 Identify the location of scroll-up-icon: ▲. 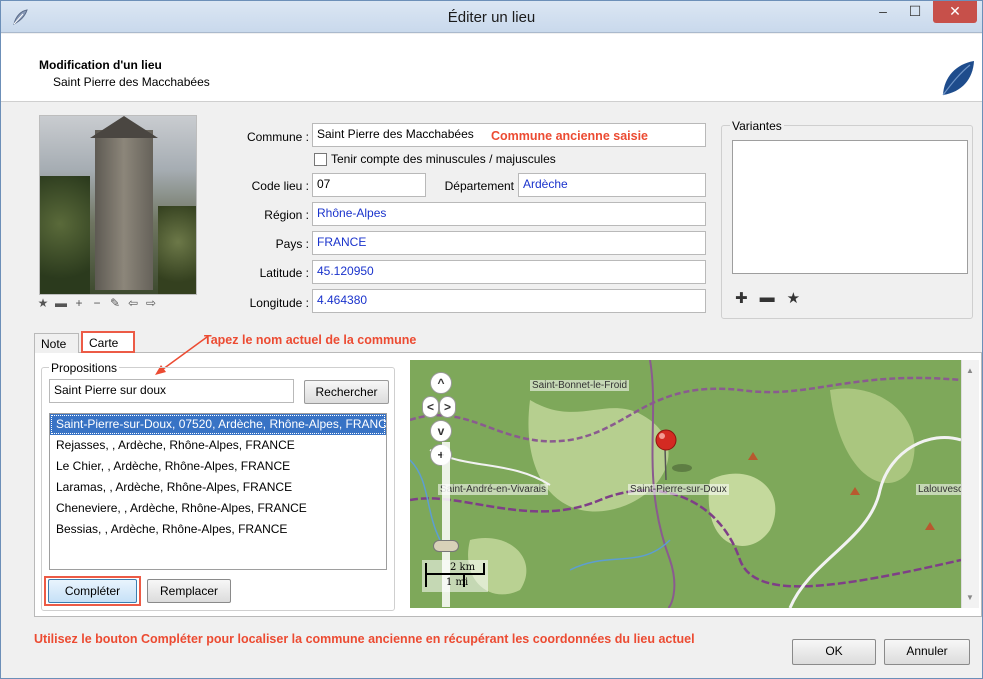
(970, 370).